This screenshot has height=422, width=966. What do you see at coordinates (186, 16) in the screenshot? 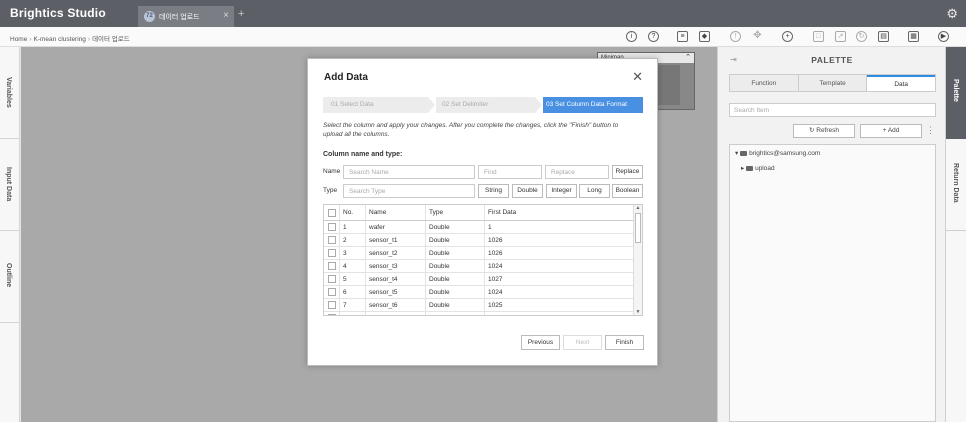
I see `tab-data-upload: 72 데이터 업로드 ×` at bounding box center [186, 16].